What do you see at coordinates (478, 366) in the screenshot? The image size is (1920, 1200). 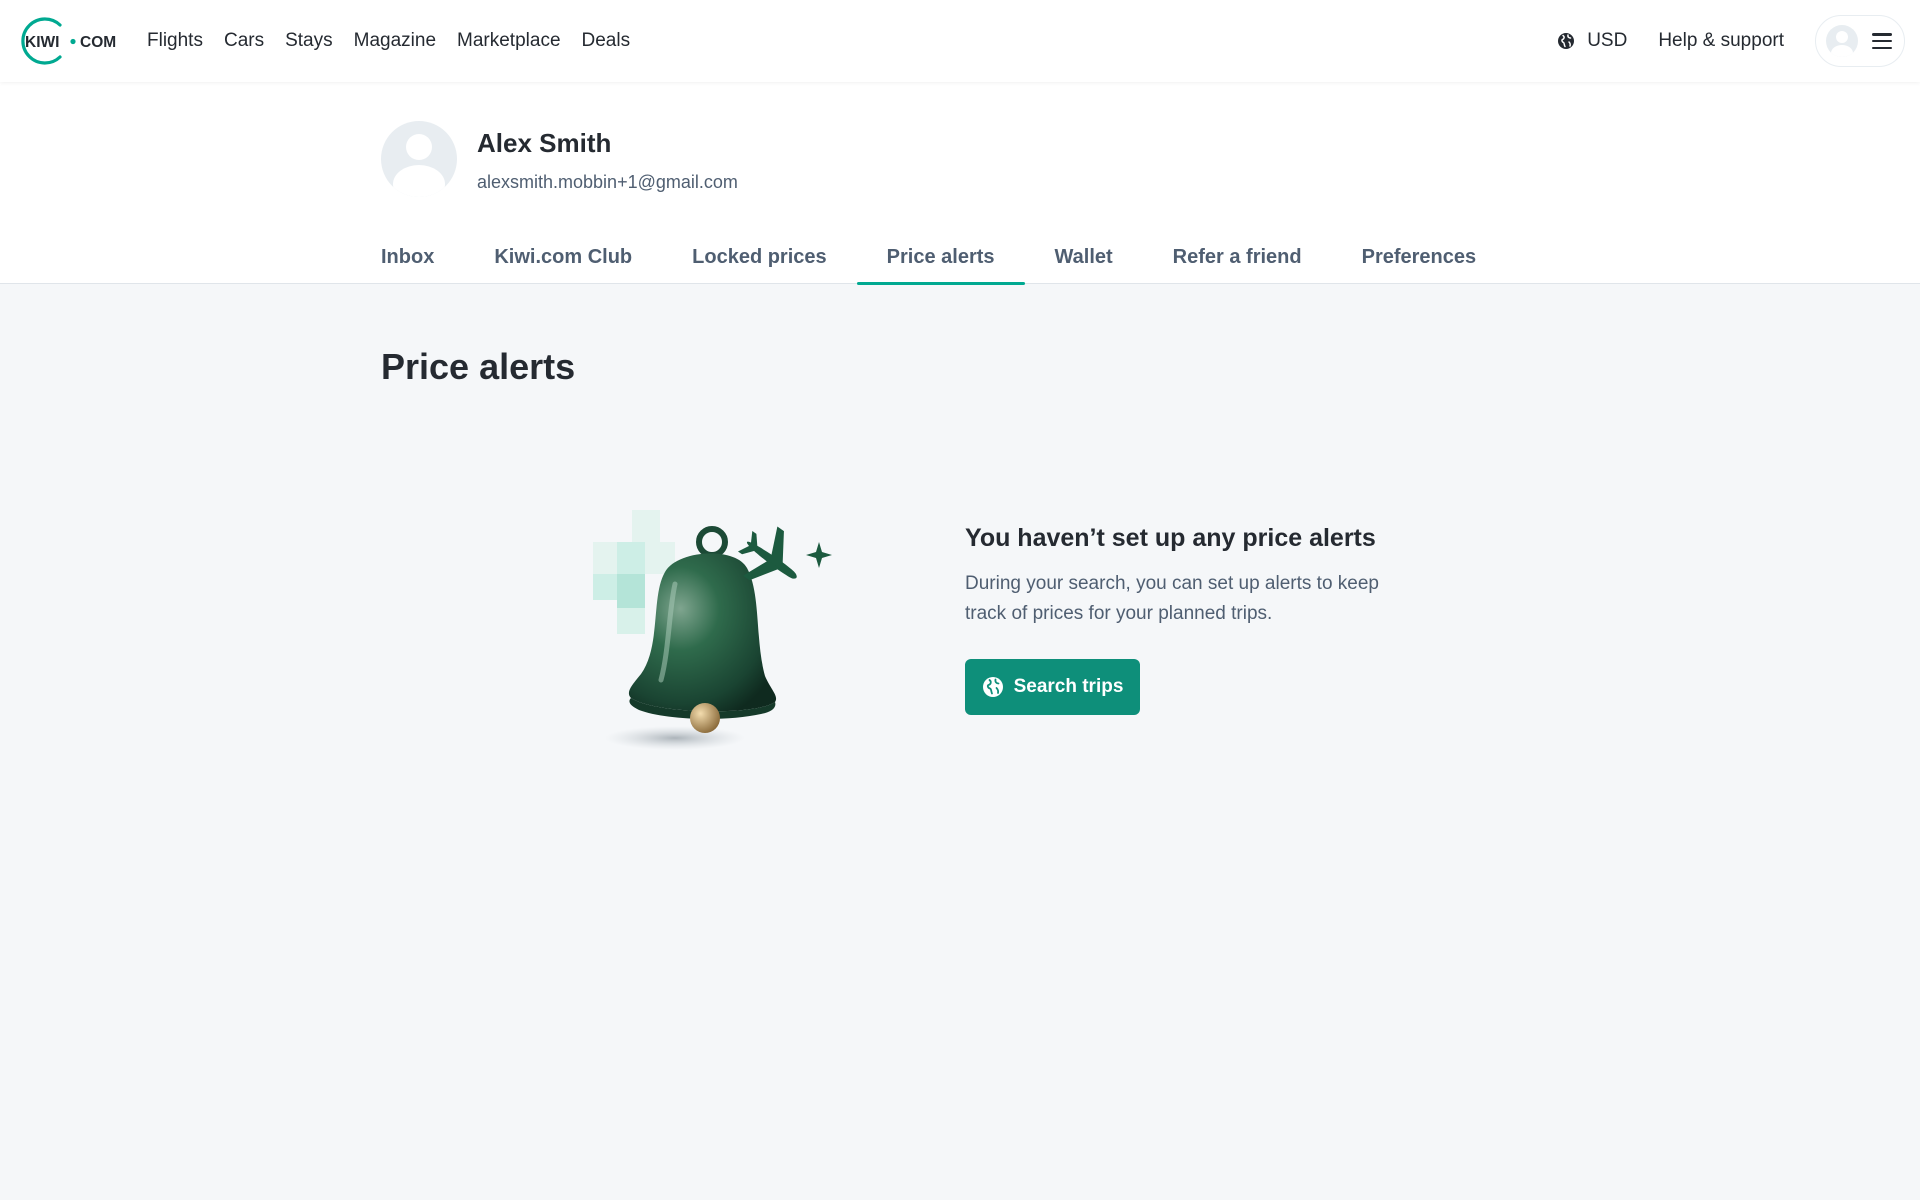 I see `page-title: Price alerts` at bounding box center [478, 366].